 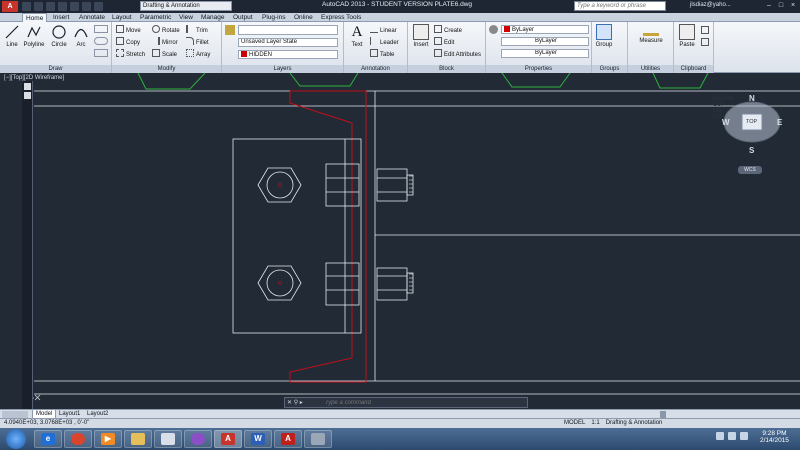 I want to click on tab-annotate: Annotate, so click(x=92, y=17).